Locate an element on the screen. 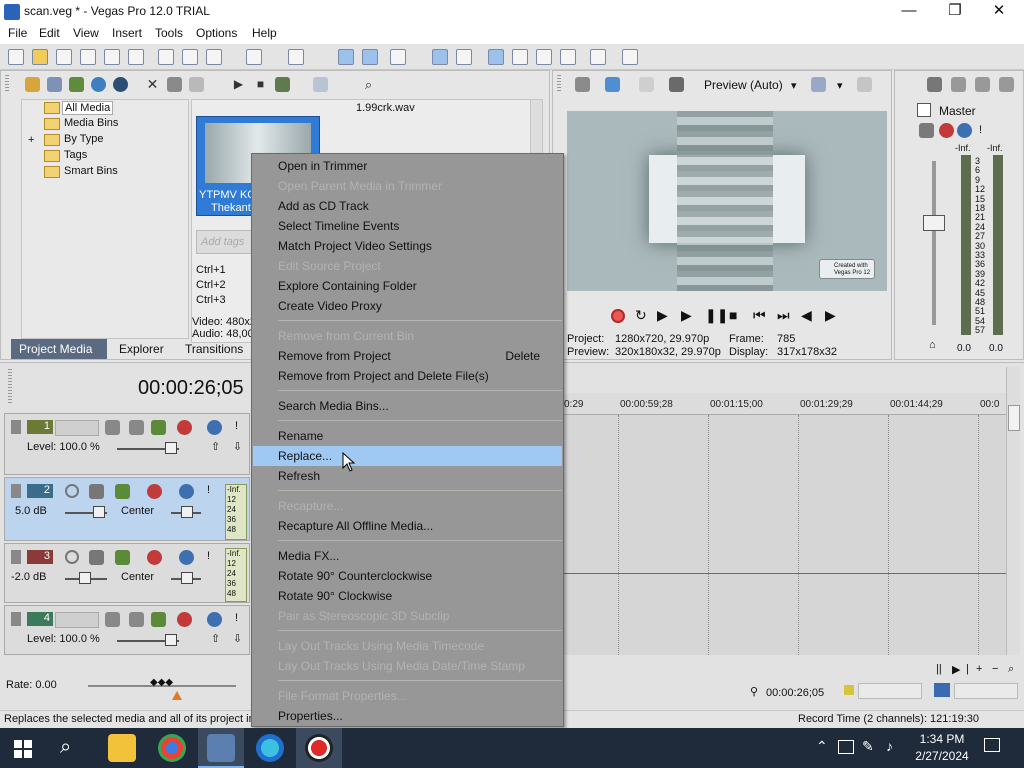 The height and width of the screenshot is (768, 1024). redo-icon is located at coordinates (296, 57).